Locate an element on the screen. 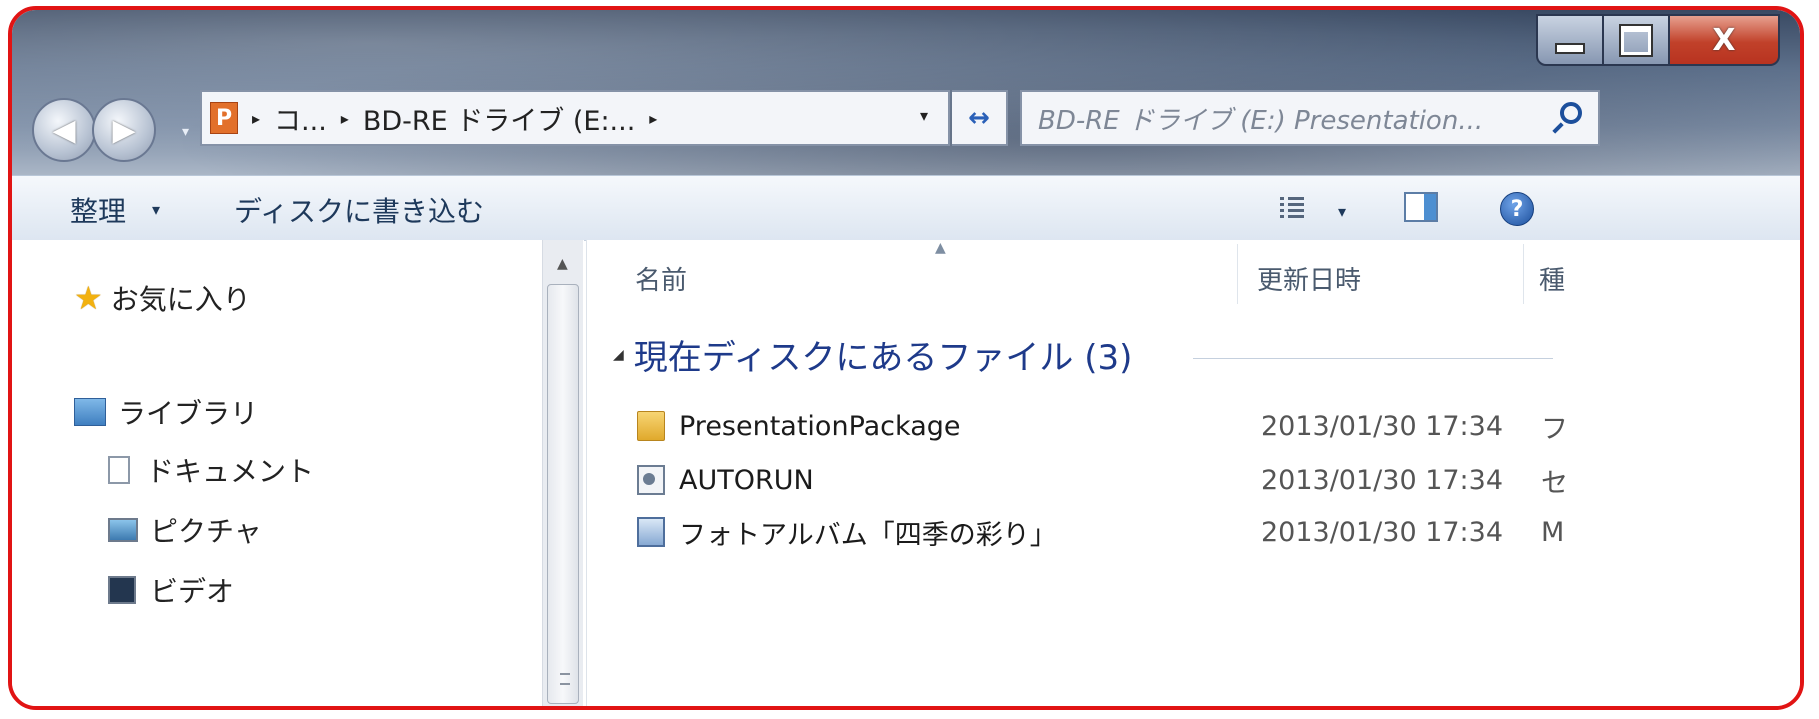 The height and width of the screenshot is (719, 1819). address-bar: P ▸ コ... ▸ BD-RE ドライブ (E:... ▸ ▾ is located at coordinates (575, 118).